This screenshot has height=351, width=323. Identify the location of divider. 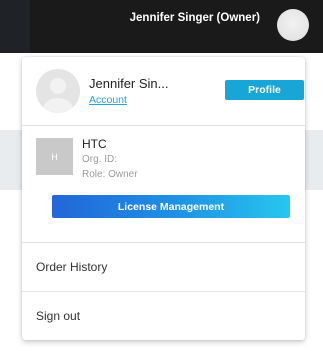
(163, 125).